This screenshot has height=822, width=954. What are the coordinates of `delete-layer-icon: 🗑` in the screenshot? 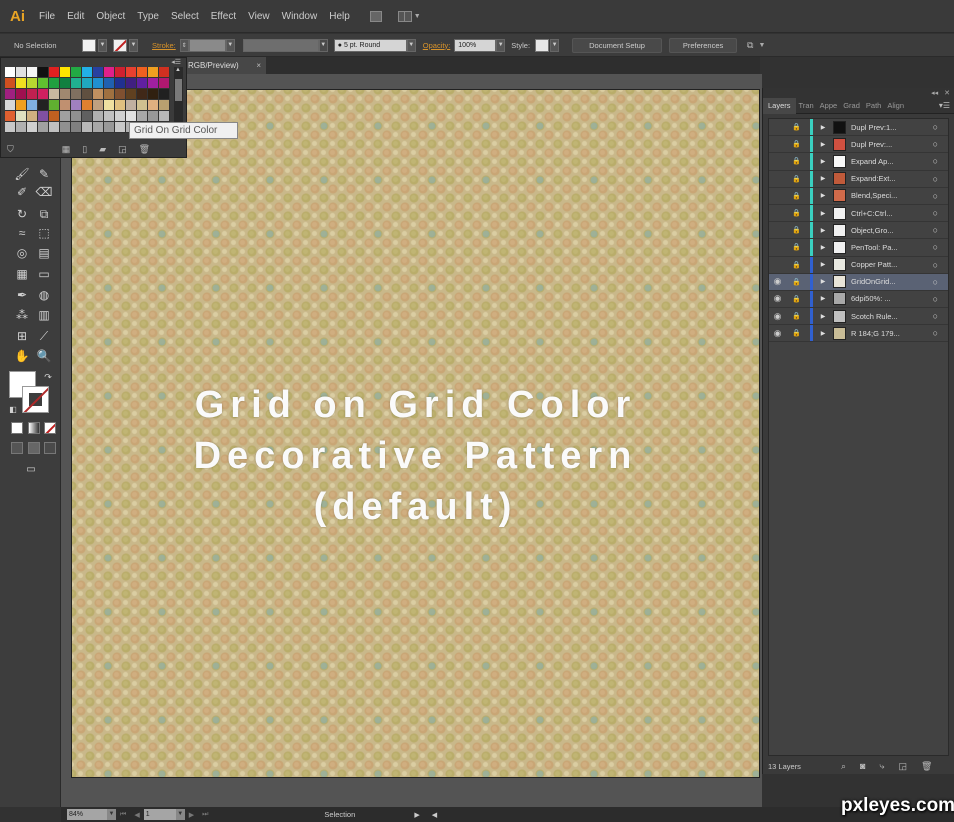 It's located at (926, 766).